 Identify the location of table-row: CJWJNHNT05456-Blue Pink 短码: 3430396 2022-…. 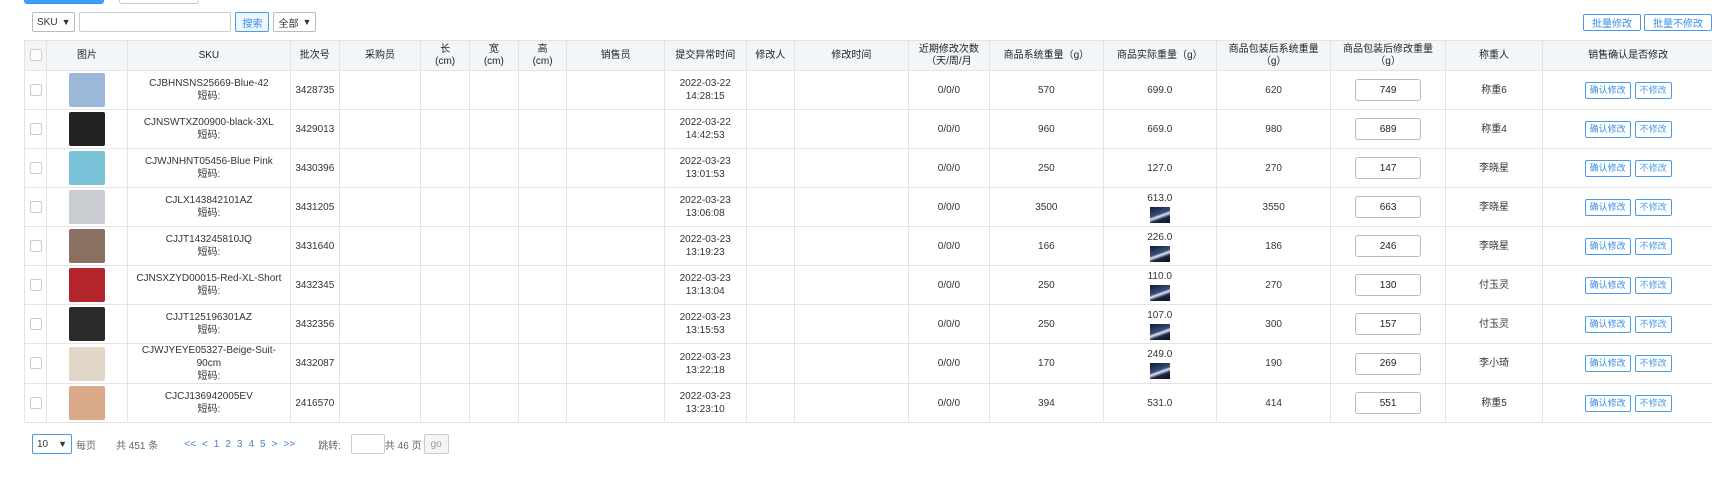
(867, 168).